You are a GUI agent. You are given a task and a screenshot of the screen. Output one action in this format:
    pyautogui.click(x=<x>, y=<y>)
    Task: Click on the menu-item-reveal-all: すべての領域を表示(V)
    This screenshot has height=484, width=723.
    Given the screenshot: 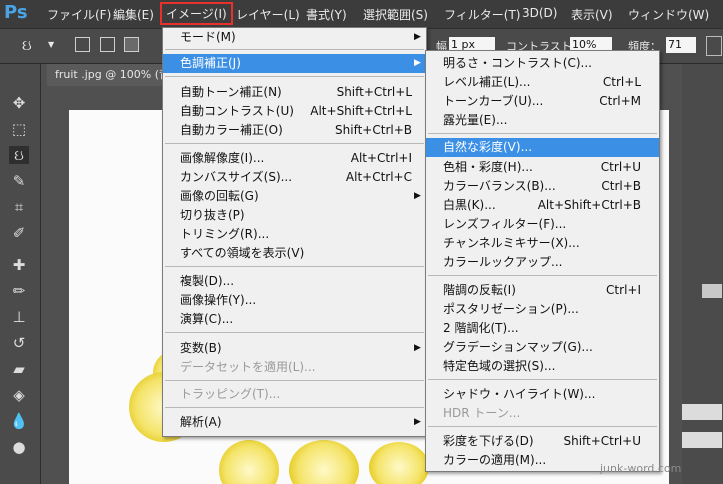 What is the action you would take?
    pyautogui.click(x=294, y=253)
    